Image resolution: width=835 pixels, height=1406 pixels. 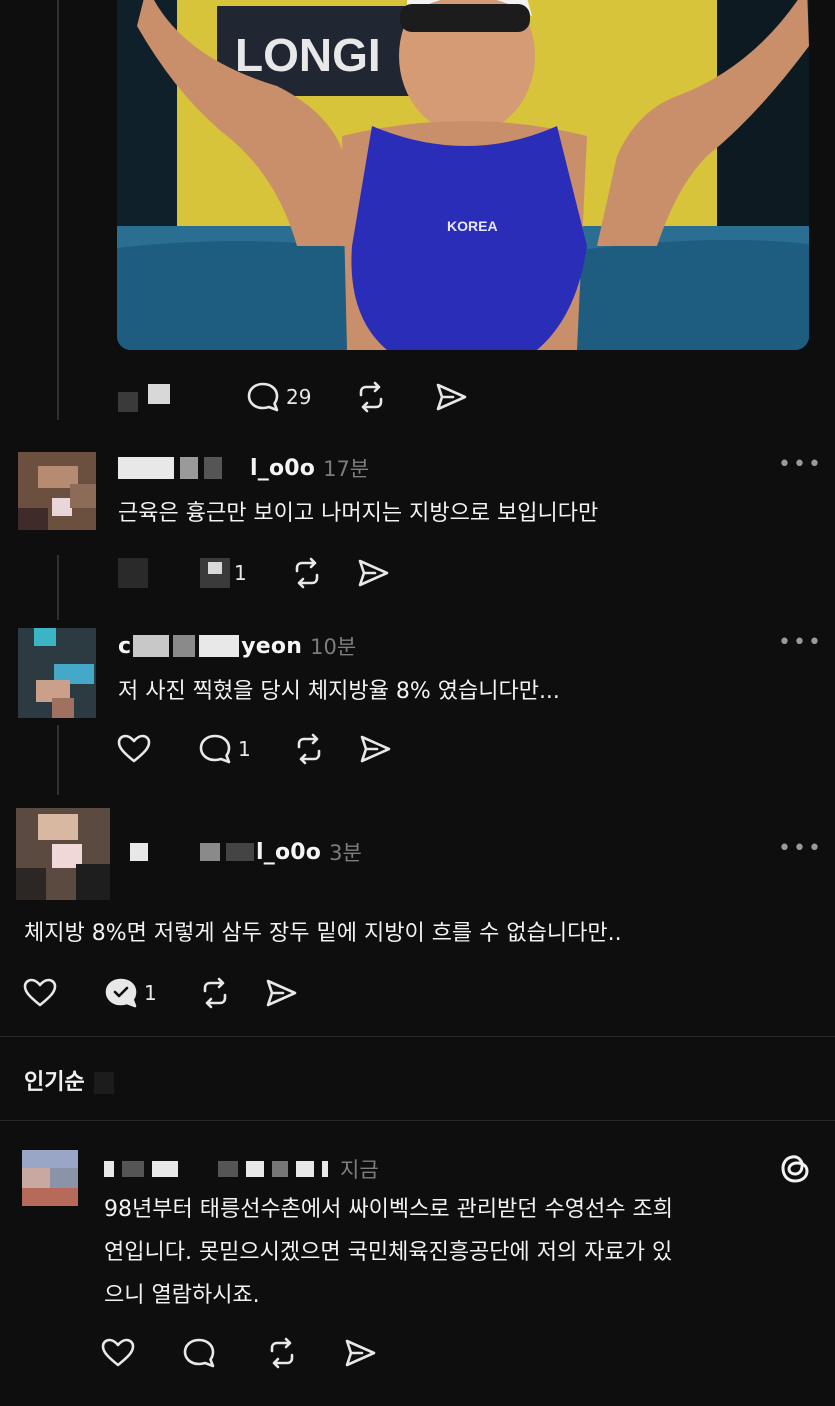 What do you see at coordinates (333, 647) in the screenshot?
I see `timestamp: 10분` at bounding box center [333, 647].